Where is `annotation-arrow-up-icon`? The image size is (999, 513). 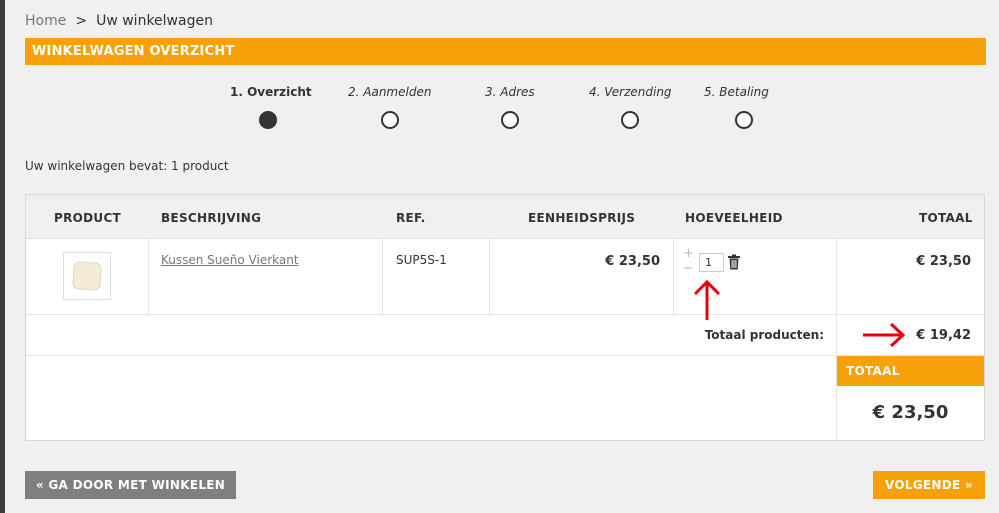 annotation-arrow-up-icon is located at coordinates (707, 299).